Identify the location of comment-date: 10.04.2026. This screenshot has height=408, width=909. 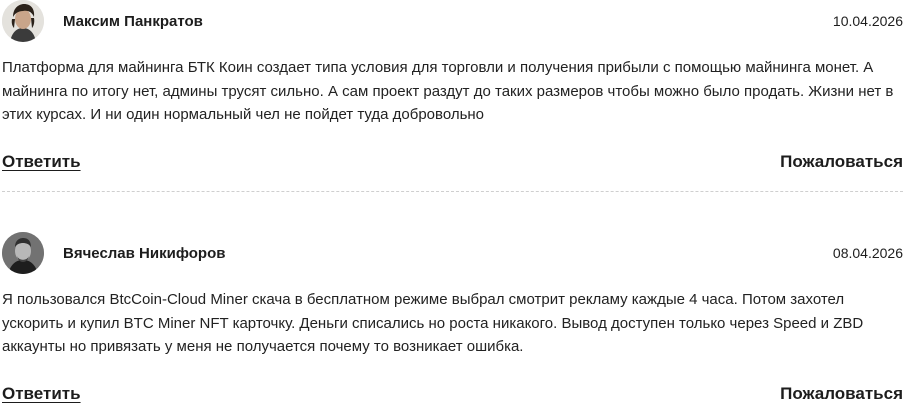
(867, 21).